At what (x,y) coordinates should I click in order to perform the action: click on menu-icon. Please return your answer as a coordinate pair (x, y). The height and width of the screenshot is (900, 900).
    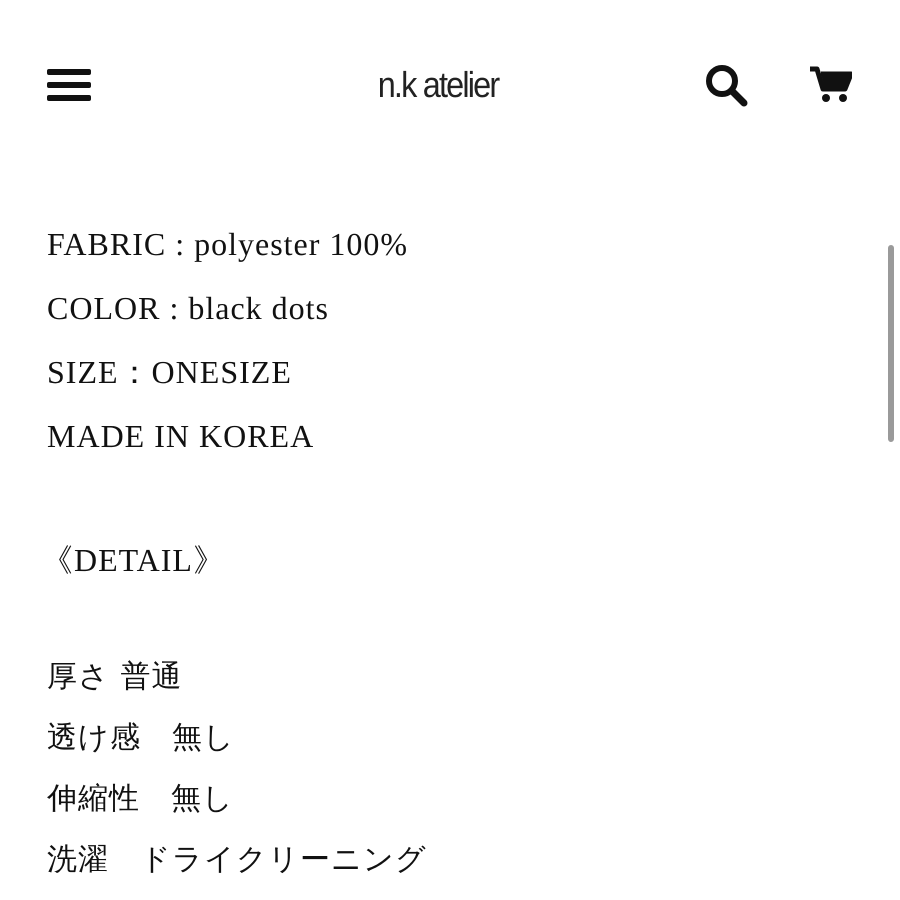
    Looking at the image, I should click on (69, 85).